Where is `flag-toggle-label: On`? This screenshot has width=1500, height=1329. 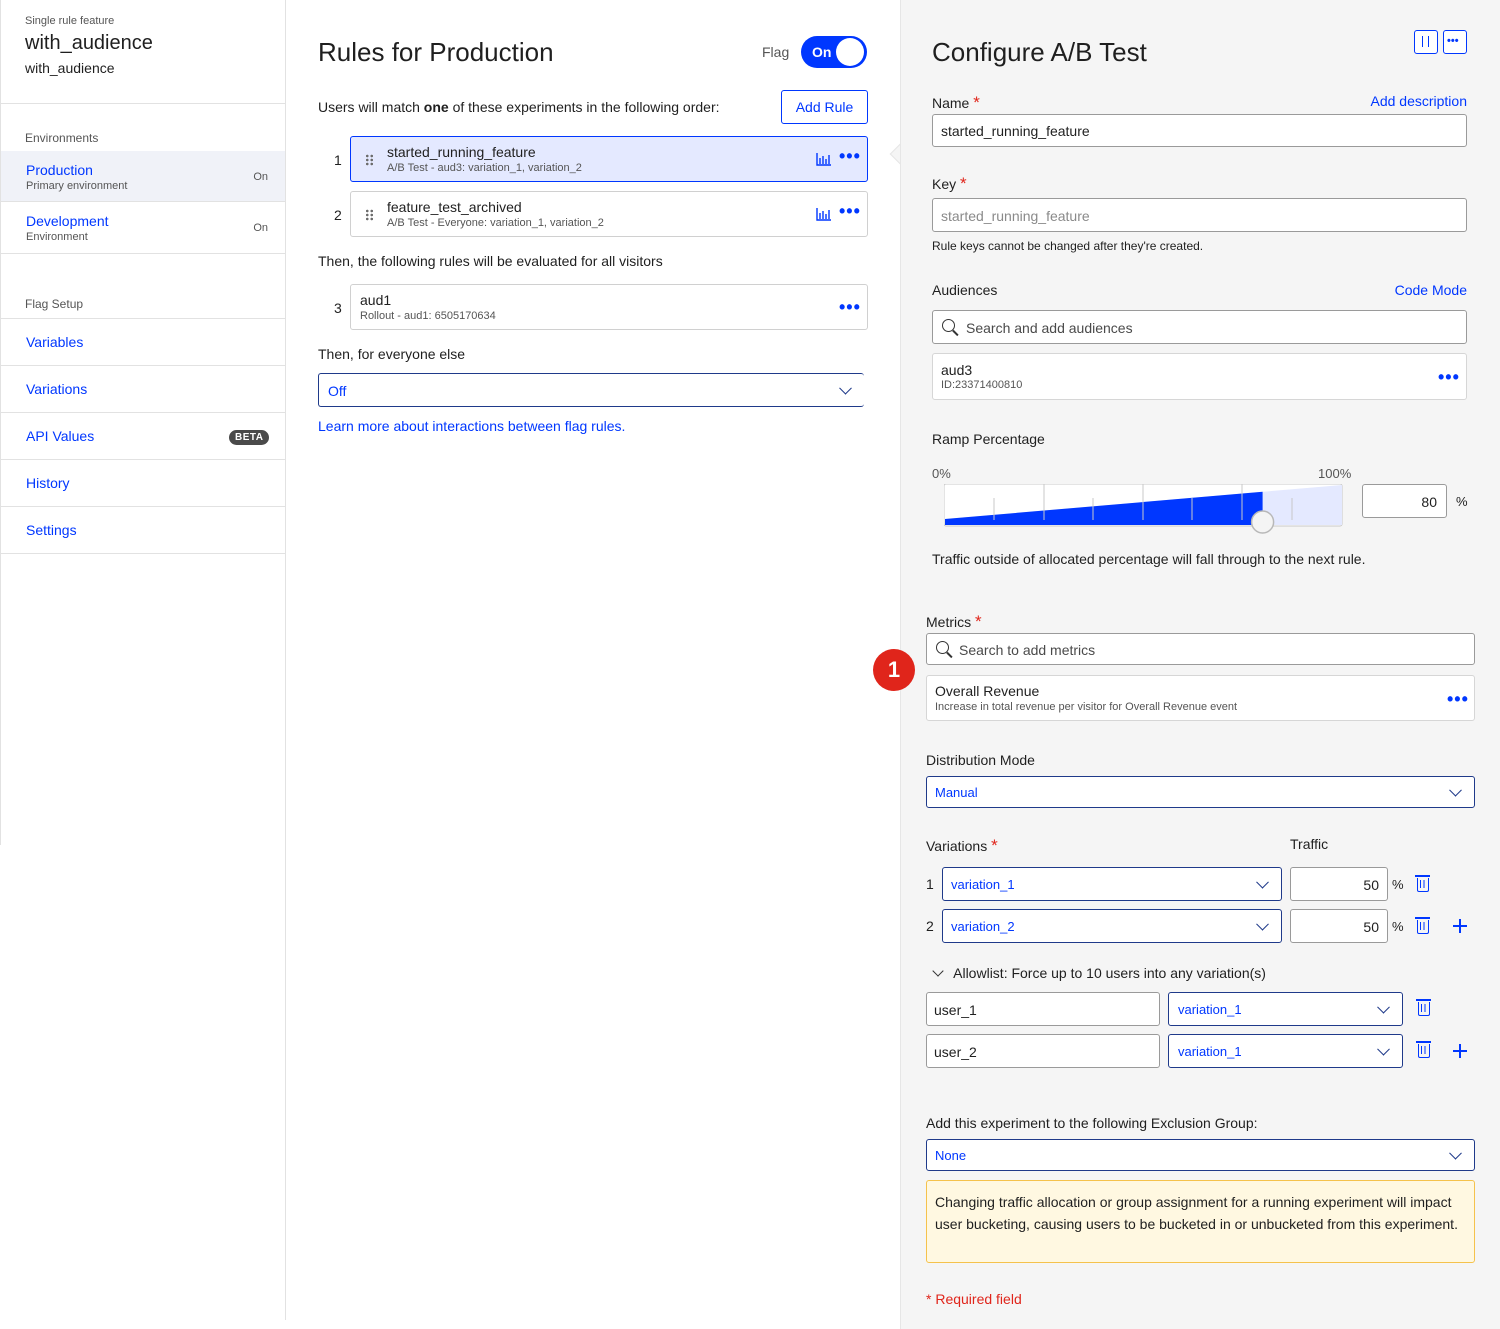 flag-toggle-label: On is located at coordinates (822, 52).